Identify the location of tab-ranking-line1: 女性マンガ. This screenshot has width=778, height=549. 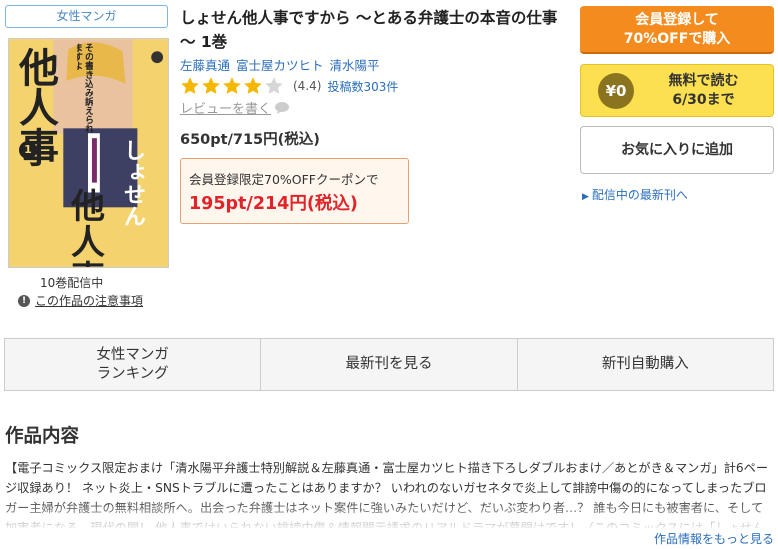
(132, 354).